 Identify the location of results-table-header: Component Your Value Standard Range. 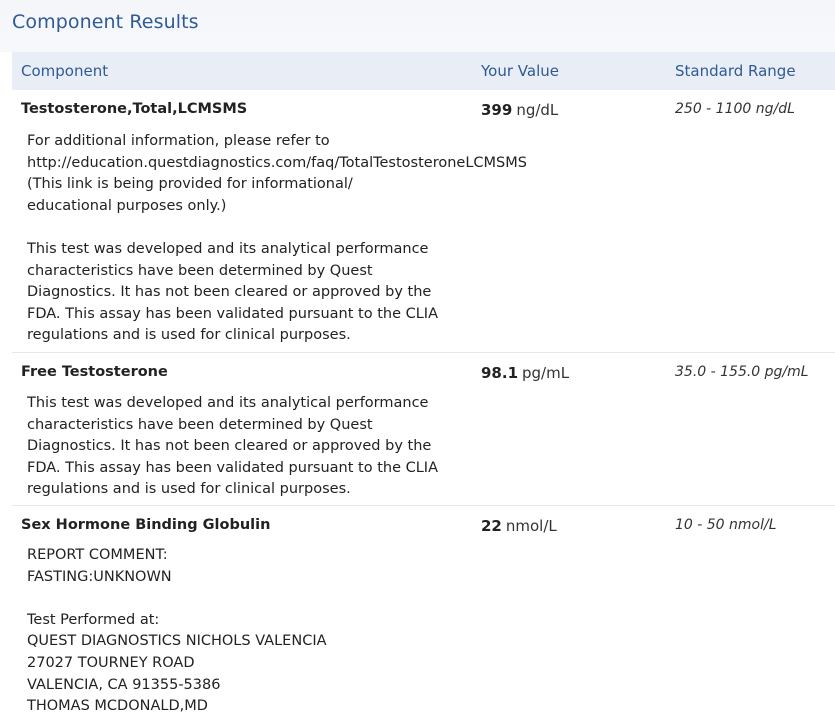
(423, 71).